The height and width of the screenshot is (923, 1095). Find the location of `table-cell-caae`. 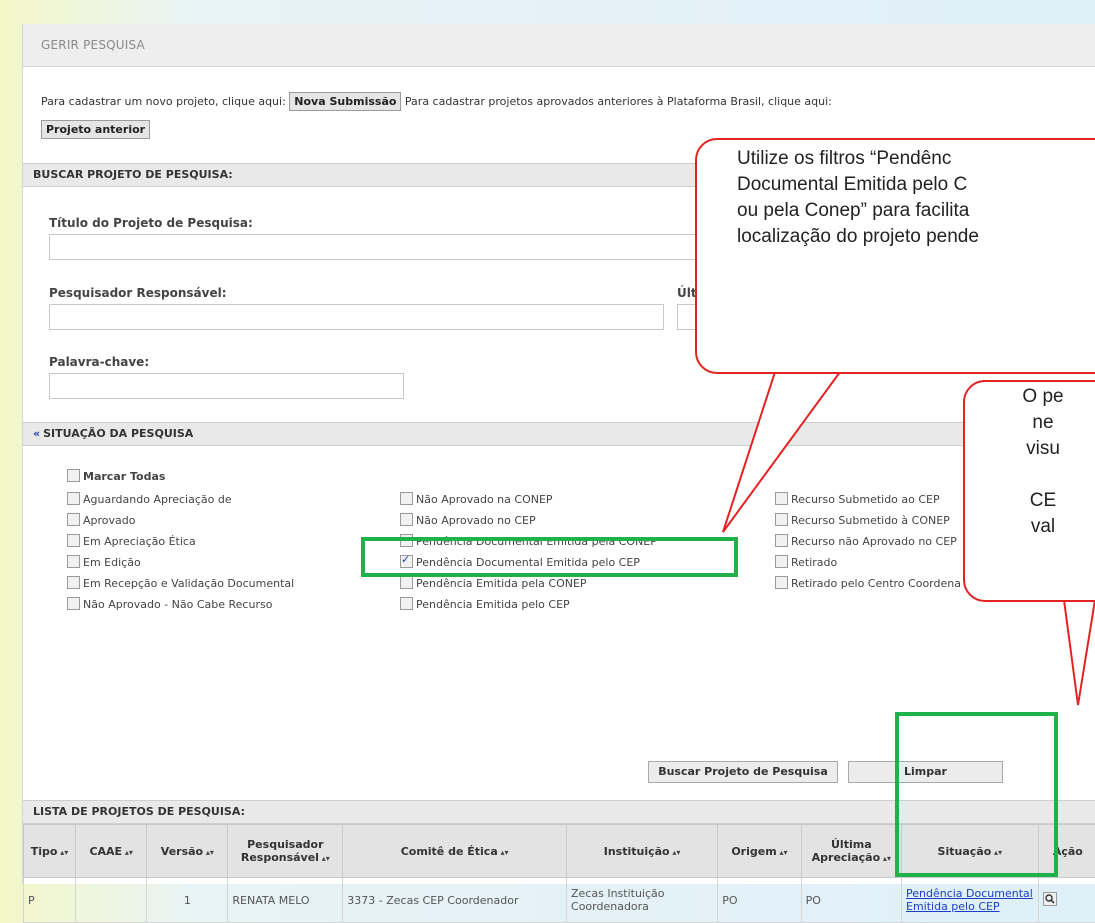

table-cell-caae is located at coordinates (111, 900).